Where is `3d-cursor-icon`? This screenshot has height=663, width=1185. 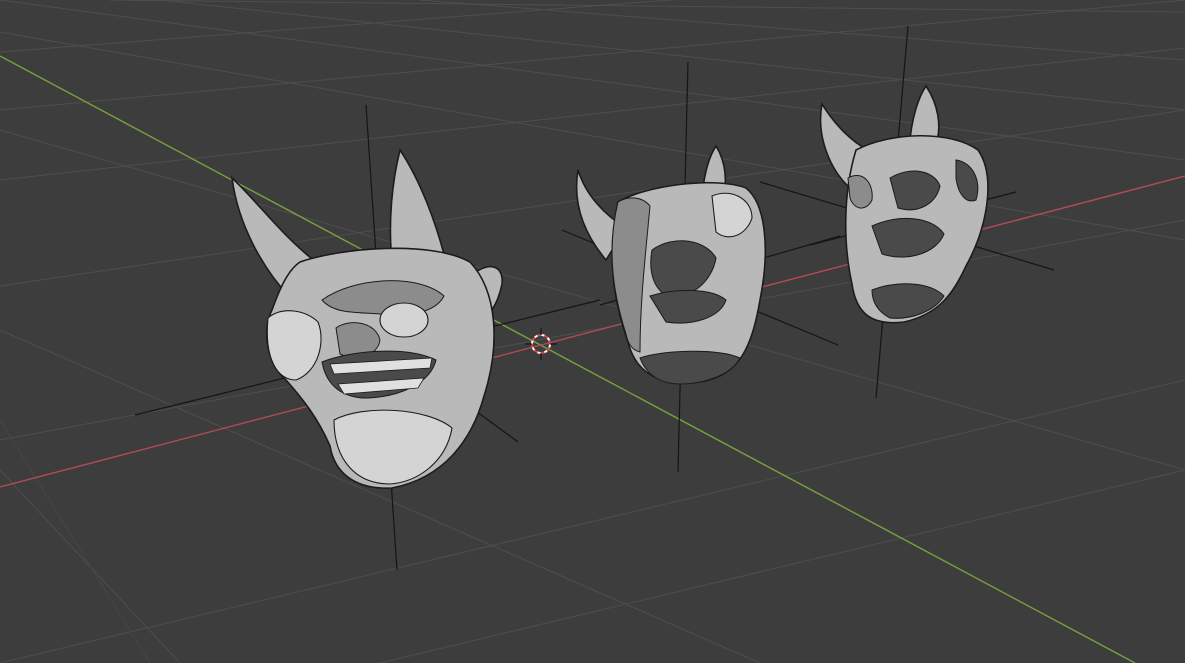 3d-cursor-icon is located at coordinates (541, 344).